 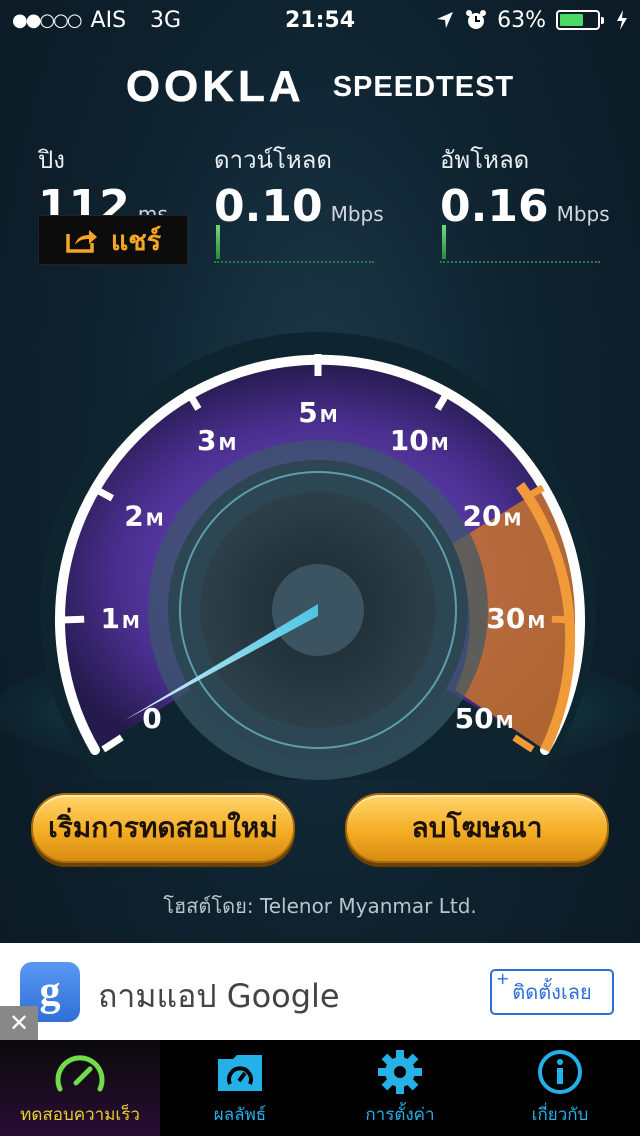 What do you see at coordinates (47, 20) in the screenshot?
I see `signal-strength: ●●○○○` at bounding box center [47, 20].